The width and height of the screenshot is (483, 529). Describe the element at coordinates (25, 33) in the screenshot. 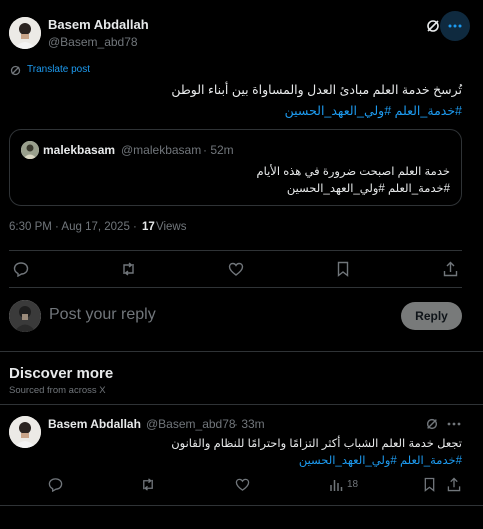

I see `author-avatar` at that location.